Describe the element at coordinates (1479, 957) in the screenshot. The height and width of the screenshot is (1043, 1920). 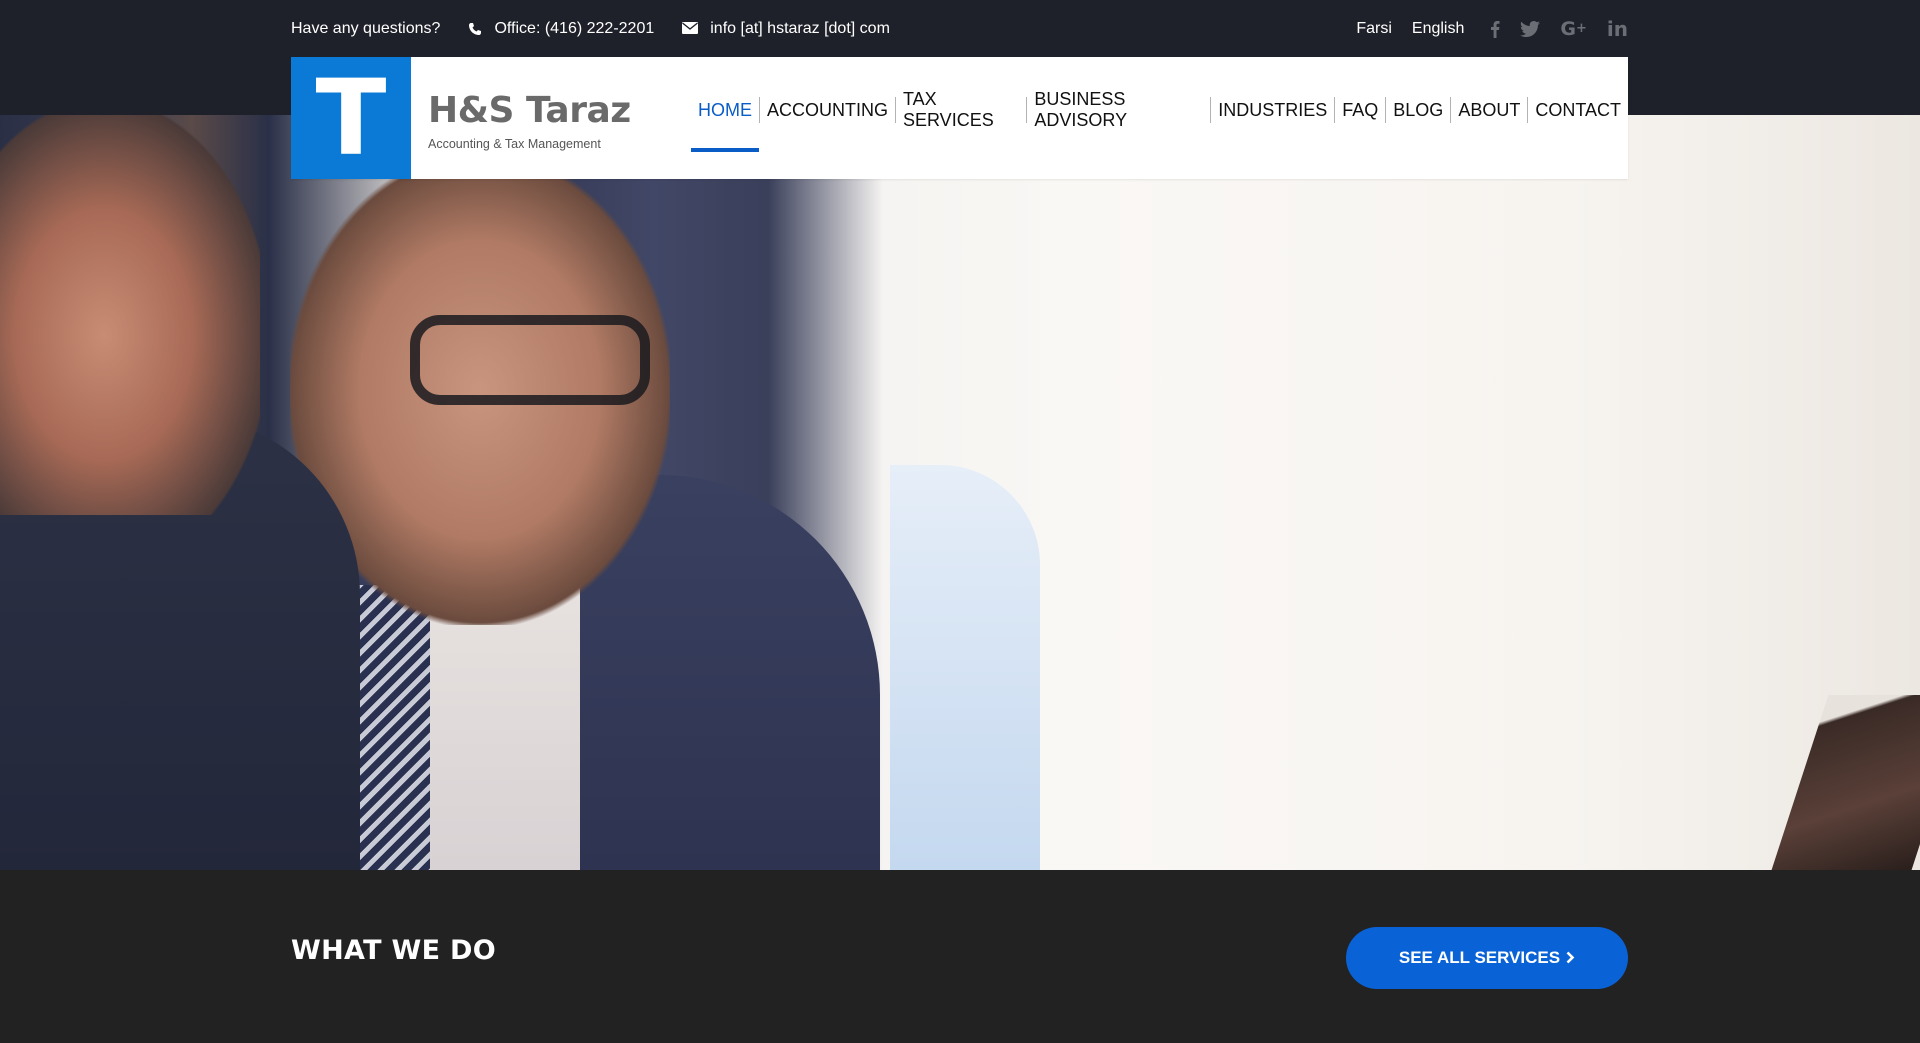
I see `button-label: SEE ALL SERVICES` at that location.